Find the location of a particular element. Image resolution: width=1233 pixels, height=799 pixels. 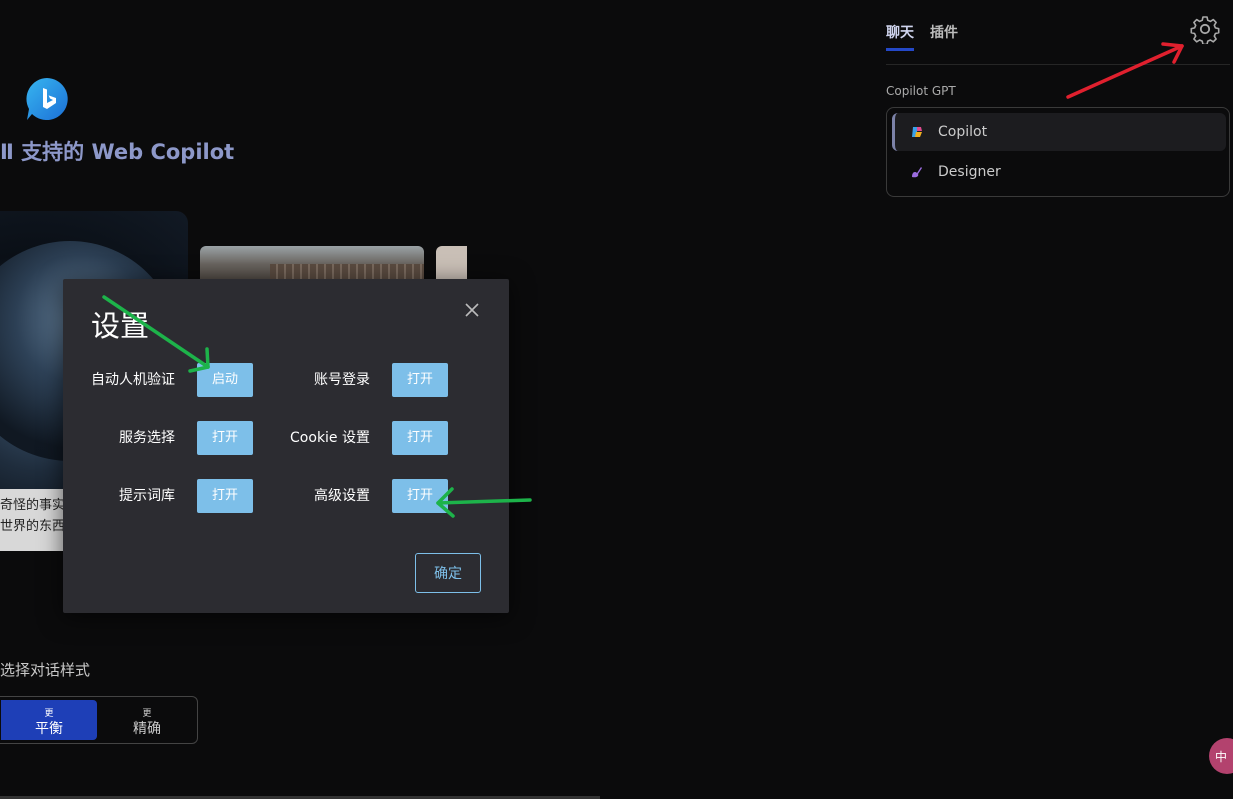

style-option-balanced: 更 平衡 is located at coordinates (49, 720).